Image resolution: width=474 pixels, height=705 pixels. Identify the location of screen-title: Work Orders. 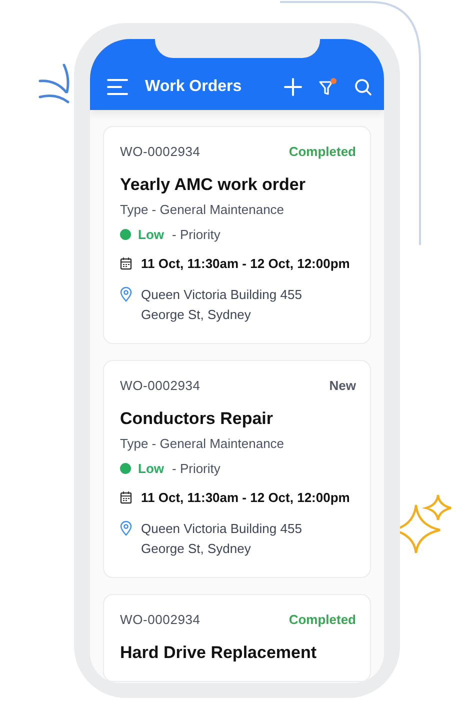
(193, 87).